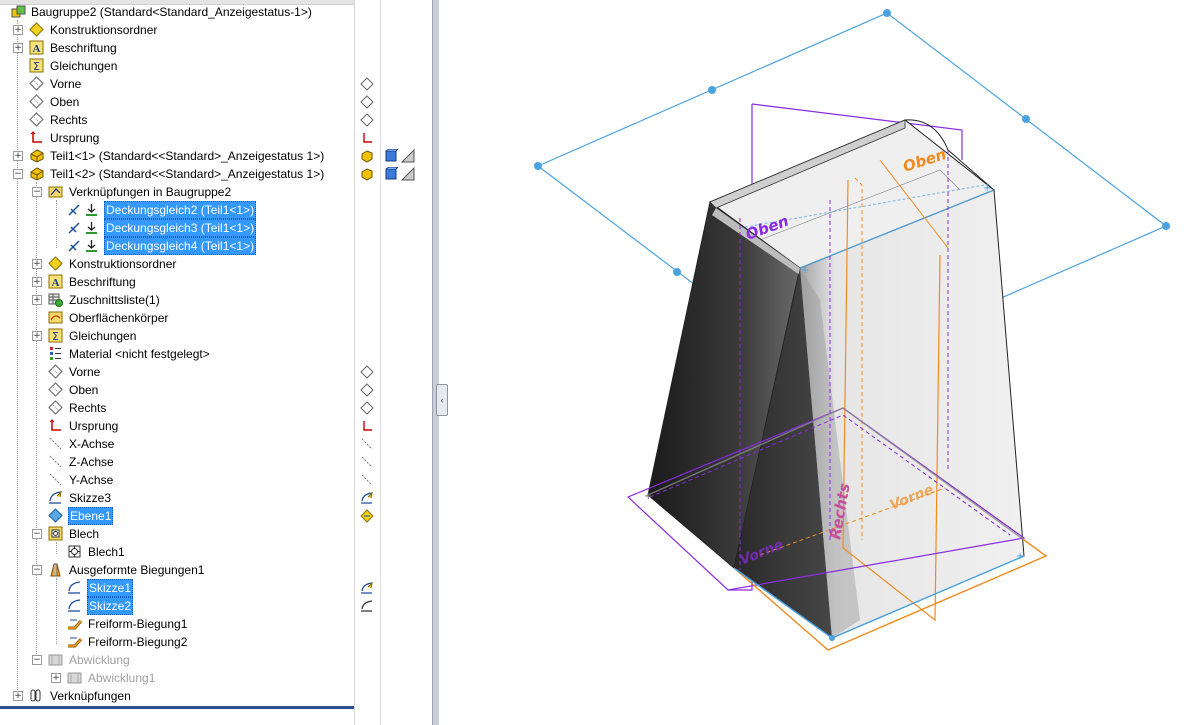 The width and height of the screenshot is (1198, 725). What do you see at coordinates (177, 372) in the screenshot?
I see `tree-item-p-vorne: Vorne` at bounding box center [177, 372].